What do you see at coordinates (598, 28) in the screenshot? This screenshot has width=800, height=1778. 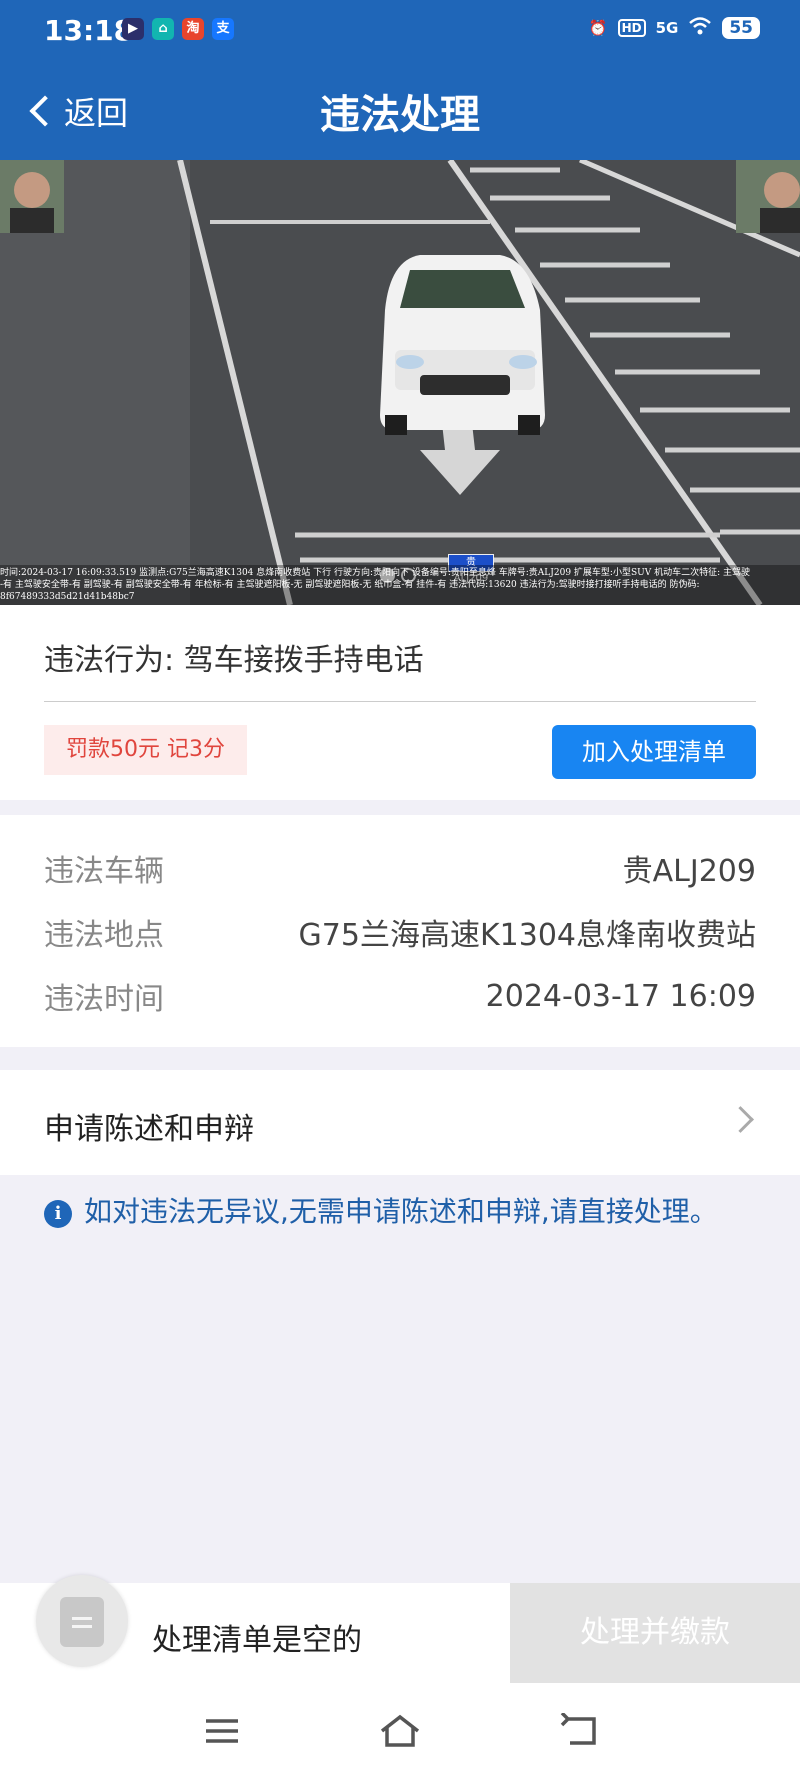 I see `alarm-icon: ⏰` at bounding box center [598, 28].